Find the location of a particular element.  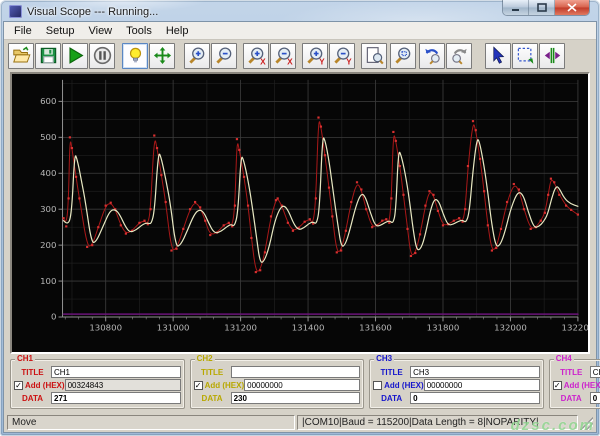

zoom-window-button is located at coordinates (403, 55).